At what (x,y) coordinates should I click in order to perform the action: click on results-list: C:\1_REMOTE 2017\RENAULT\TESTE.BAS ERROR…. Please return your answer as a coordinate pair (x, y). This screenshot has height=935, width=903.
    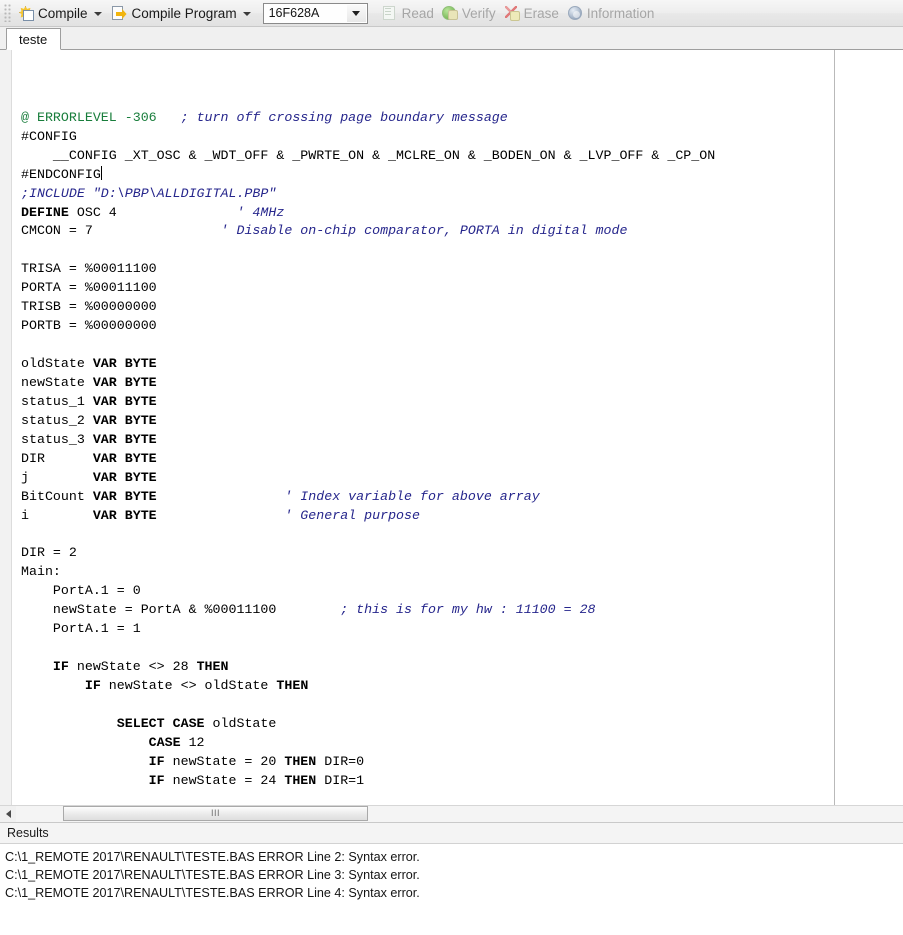
    Looking at the image, I should click on (451, 889).